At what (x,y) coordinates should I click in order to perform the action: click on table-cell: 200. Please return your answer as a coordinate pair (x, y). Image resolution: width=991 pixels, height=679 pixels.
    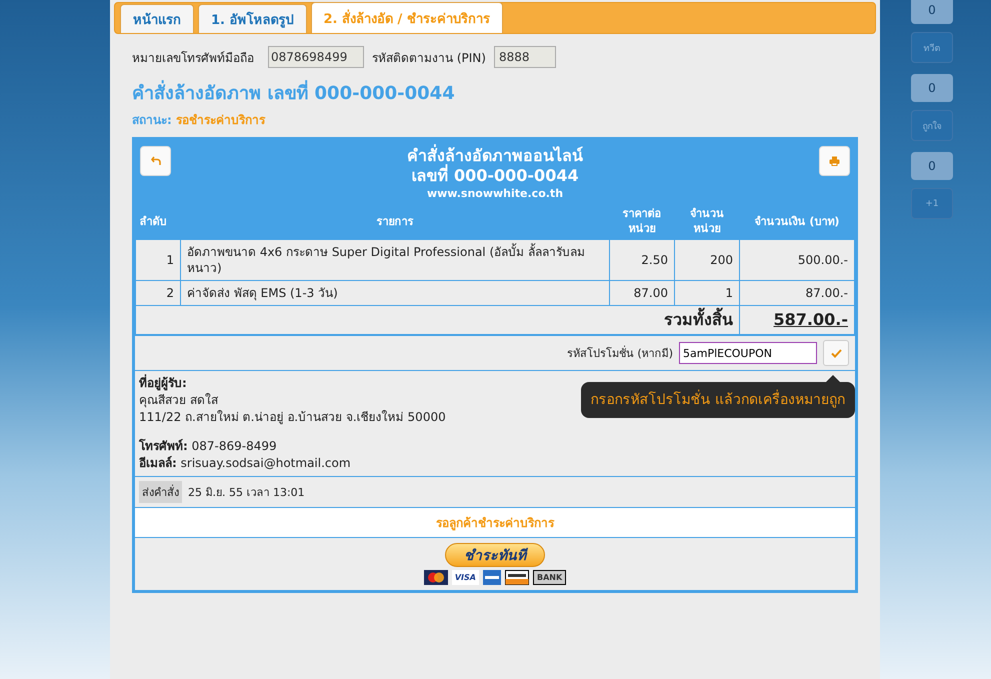
    Looking at the image, I should click on (707, 260).